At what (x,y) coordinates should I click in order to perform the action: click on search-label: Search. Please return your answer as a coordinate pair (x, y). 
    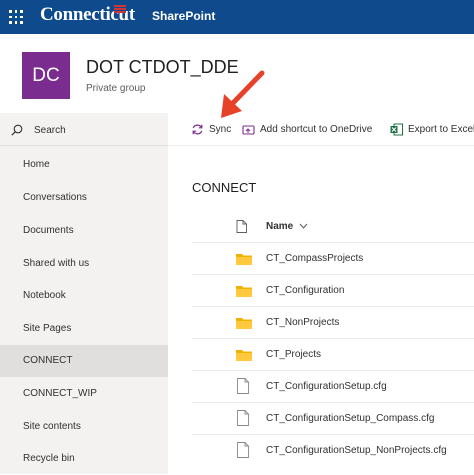
    Looking at the image, I should click on (50, 130).